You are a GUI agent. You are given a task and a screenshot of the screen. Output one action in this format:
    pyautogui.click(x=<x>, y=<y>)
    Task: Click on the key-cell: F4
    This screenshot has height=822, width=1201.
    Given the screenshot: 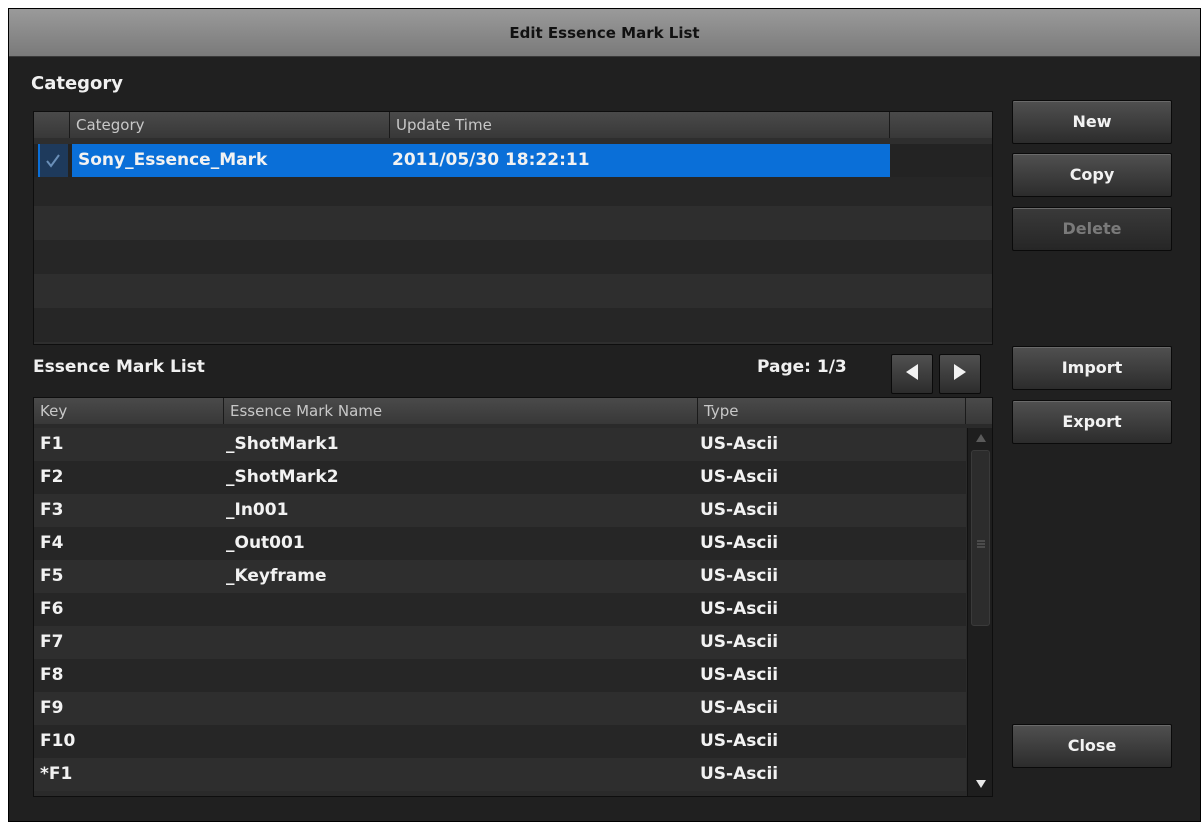 What is the action you would take?
    pyautogui.click(x=52, y=543)
    